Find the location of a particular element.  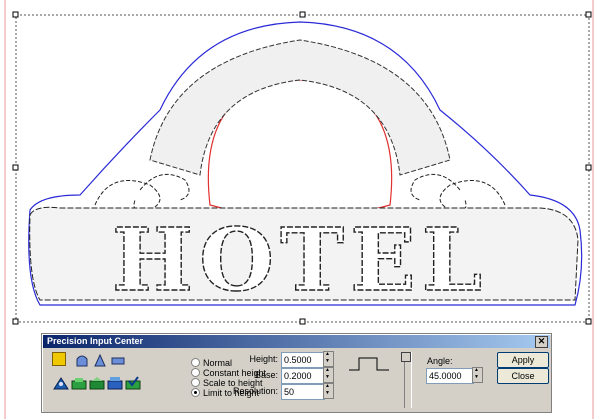

base-spinner is located at coordinates (328, 375).